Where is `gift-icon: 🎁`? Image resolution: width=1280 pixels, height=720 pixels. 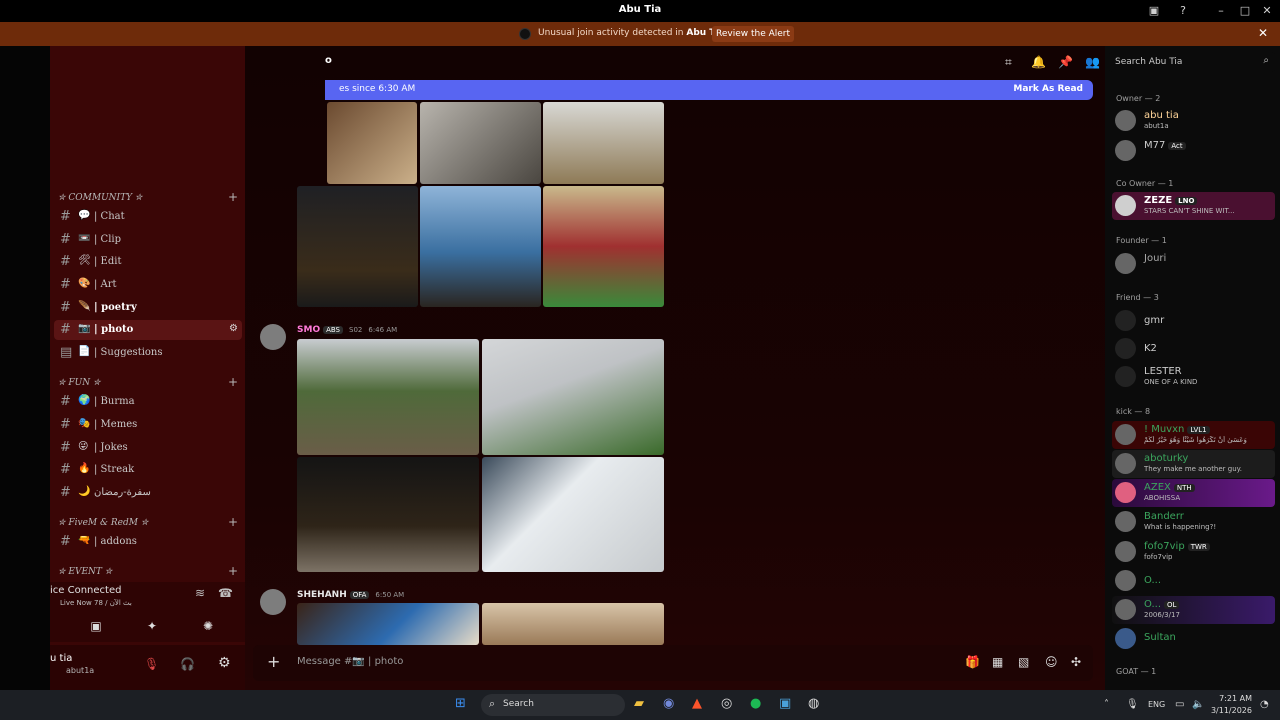
gift-icon: 🎁 is located at coordinates (972, 662).